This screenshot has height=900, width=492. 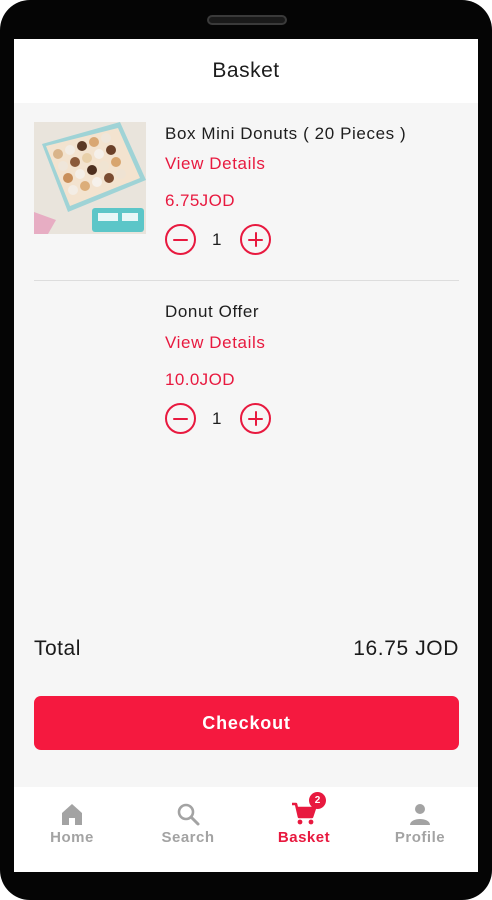 I want to click on item-price: 10.0JOD, so click(x=200, y=379).